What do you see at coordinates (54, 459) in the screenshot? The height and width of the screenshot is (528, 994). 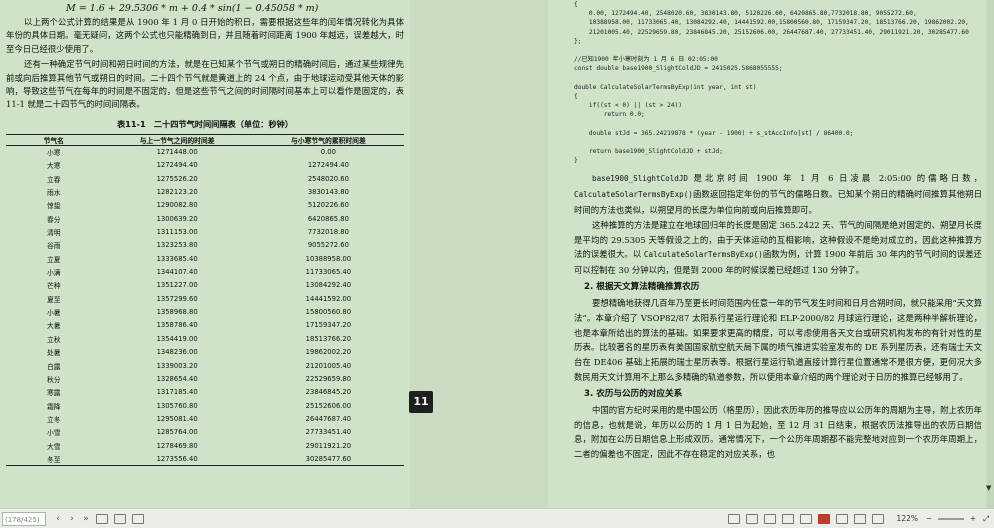 I see `term-name-cell: 冬至` at bounding box center [54, 459].